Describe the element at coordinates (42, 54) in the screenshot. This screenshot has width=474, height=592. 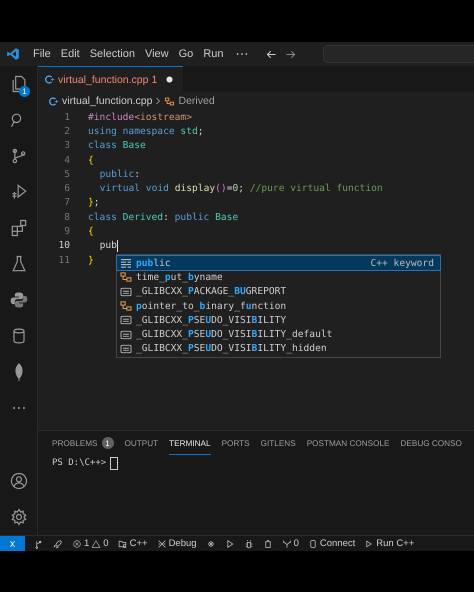
I see `menu-item: File` at that location.